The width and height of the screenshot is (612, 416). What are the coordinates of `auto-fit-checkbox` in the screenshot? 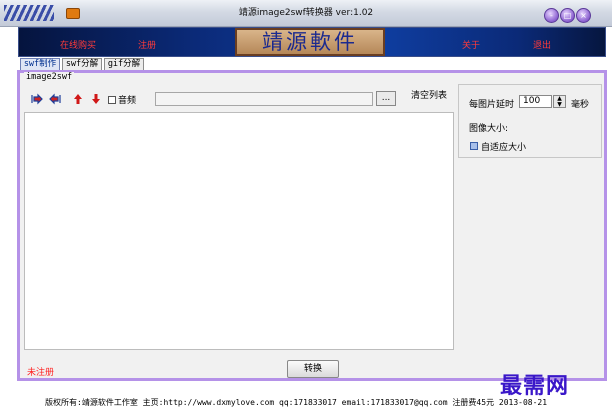 It's located at (474, 146).